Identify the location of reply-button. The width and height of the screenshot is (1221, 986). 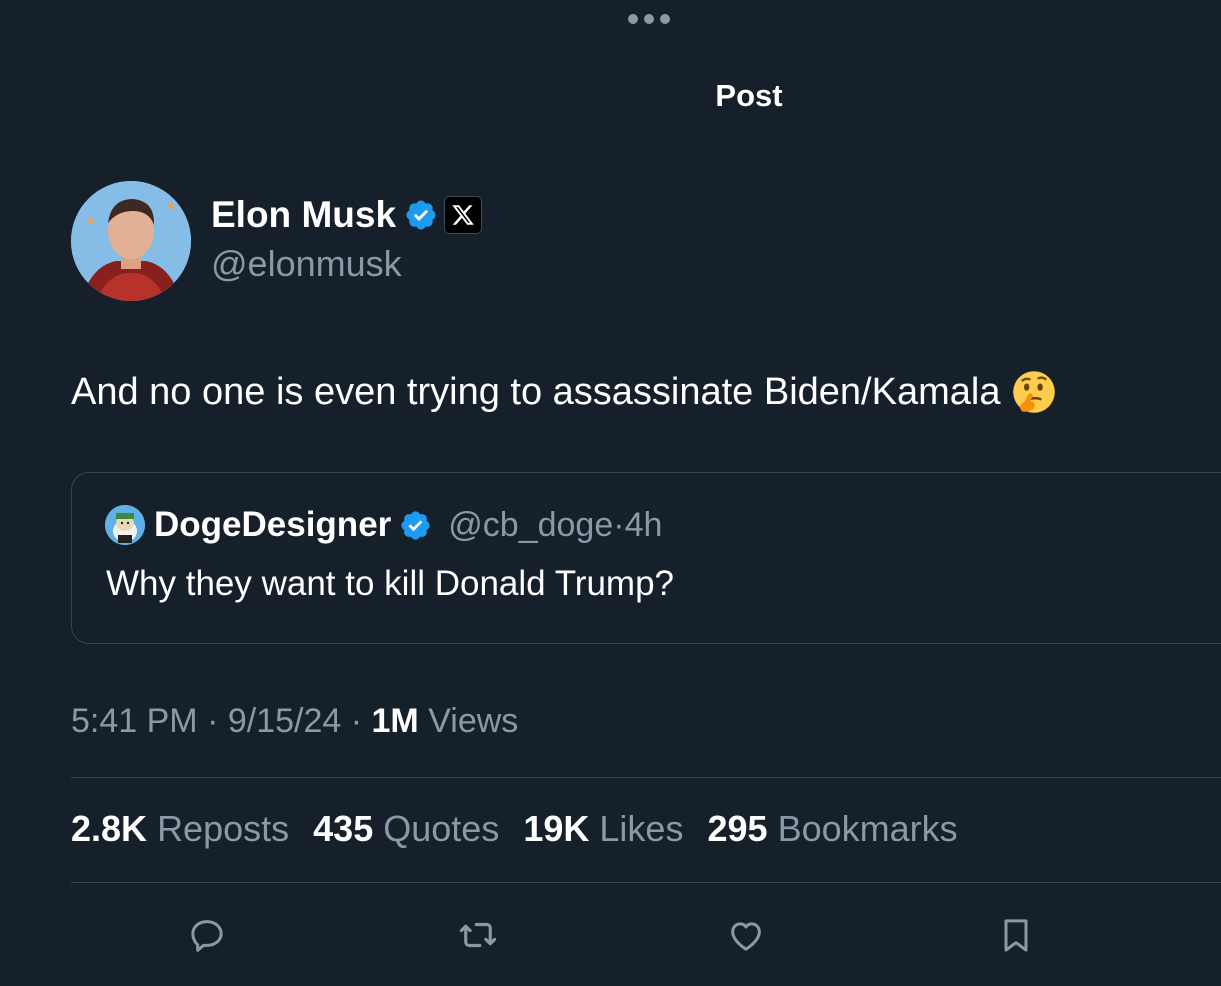
(207, 935).